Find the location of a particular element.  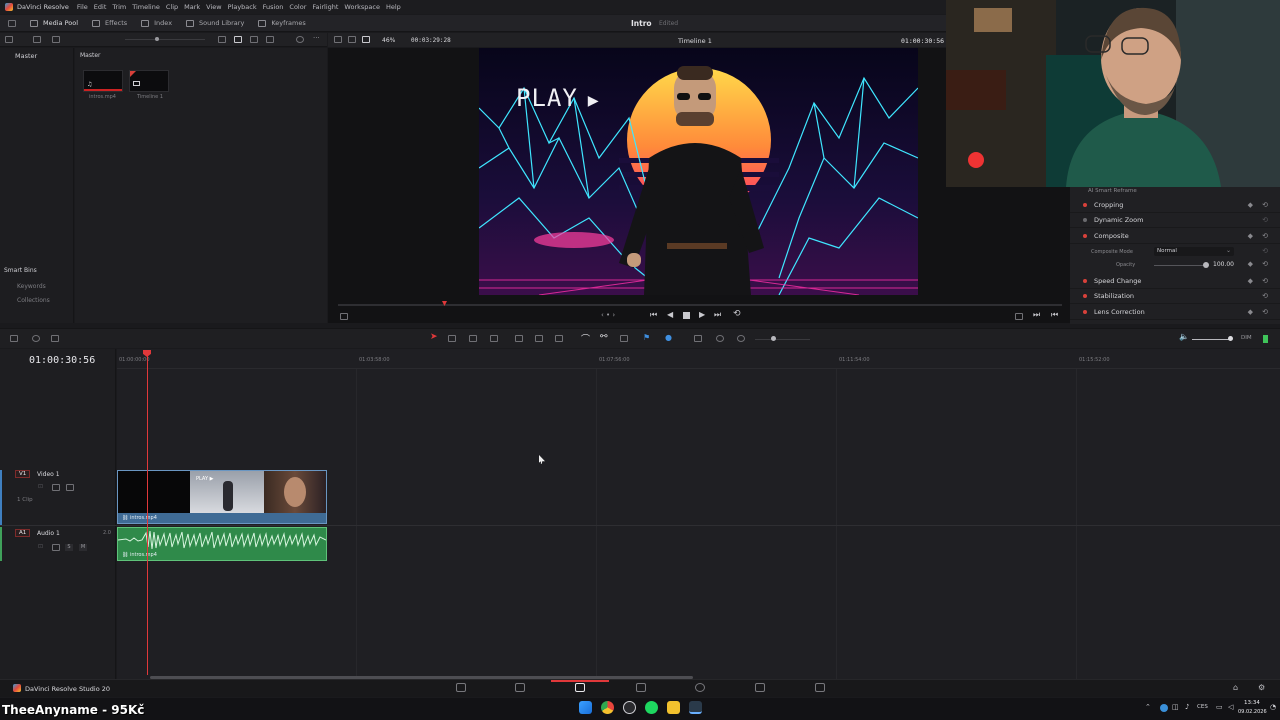

menu-playback: Playback is located at coordinates (242, 7).